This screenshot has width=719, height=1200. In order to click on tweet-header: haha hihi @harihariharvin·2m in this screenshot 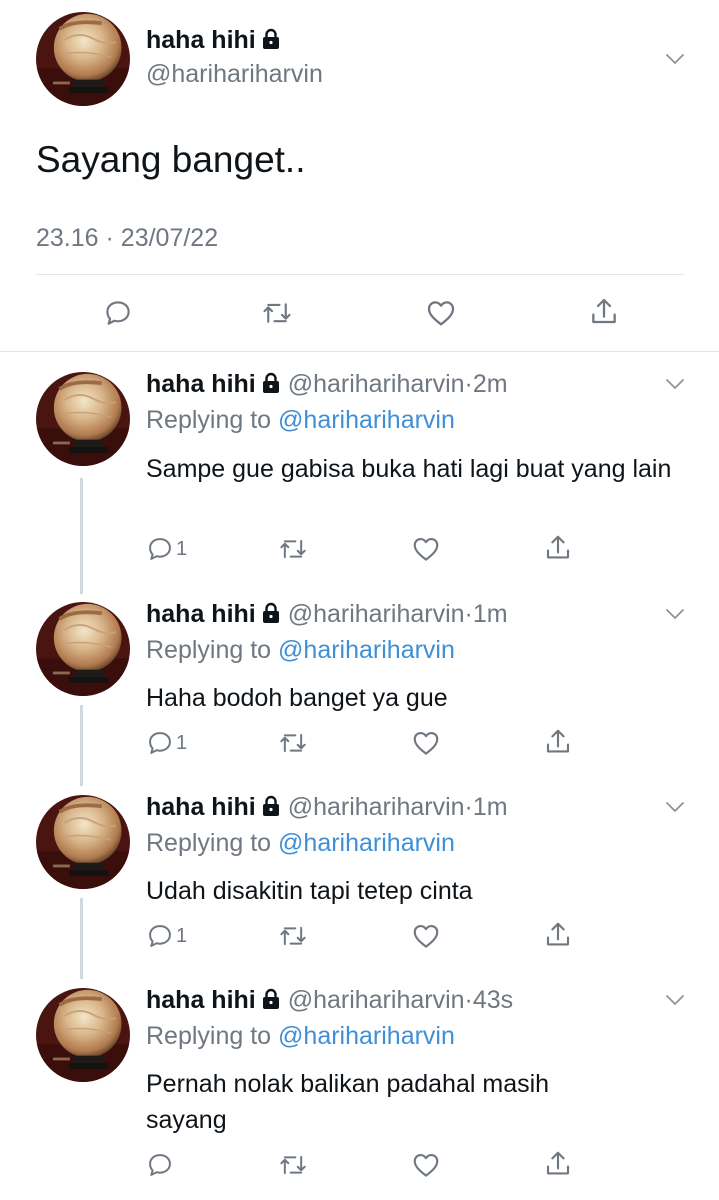, I will do `click(327, 385)`.